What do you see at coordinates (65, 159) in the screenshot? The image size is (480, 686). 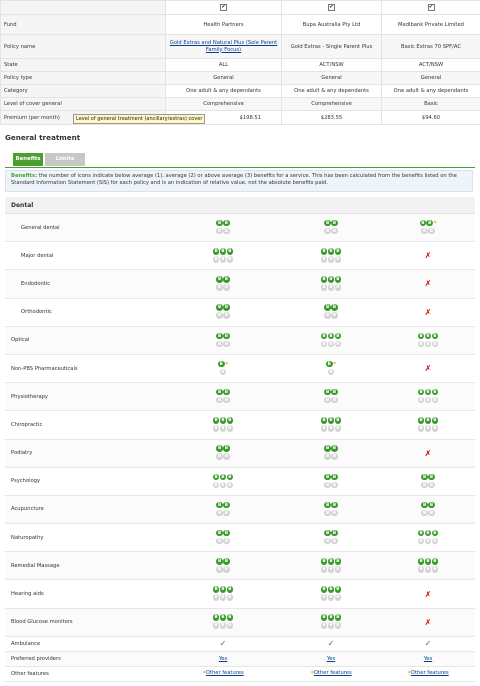 I see `tab-limits: Limits` at bounding box center [65, 159].